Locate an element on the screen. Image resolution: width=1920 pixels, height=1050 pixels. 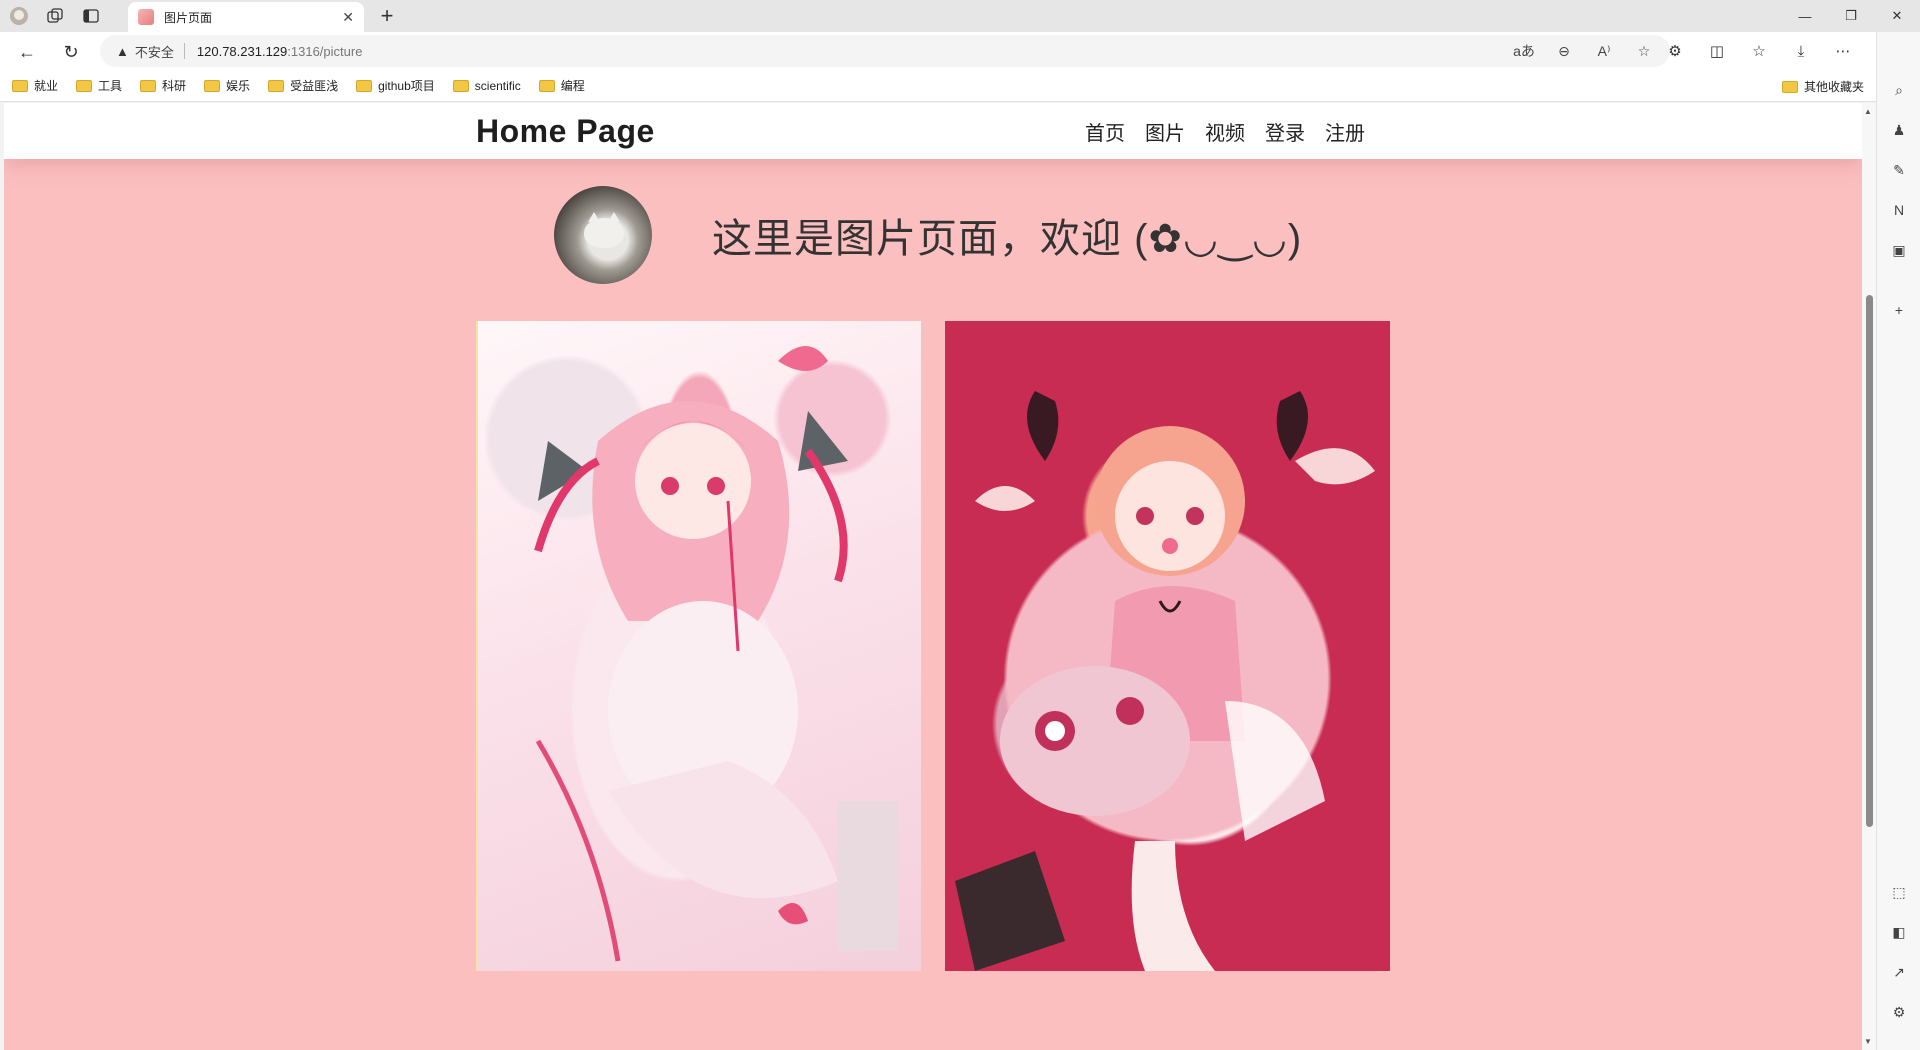
welcome-banner: 这里是图片页面，欢迎 (✿◡‿◡) is located at coordinates (928, 235).